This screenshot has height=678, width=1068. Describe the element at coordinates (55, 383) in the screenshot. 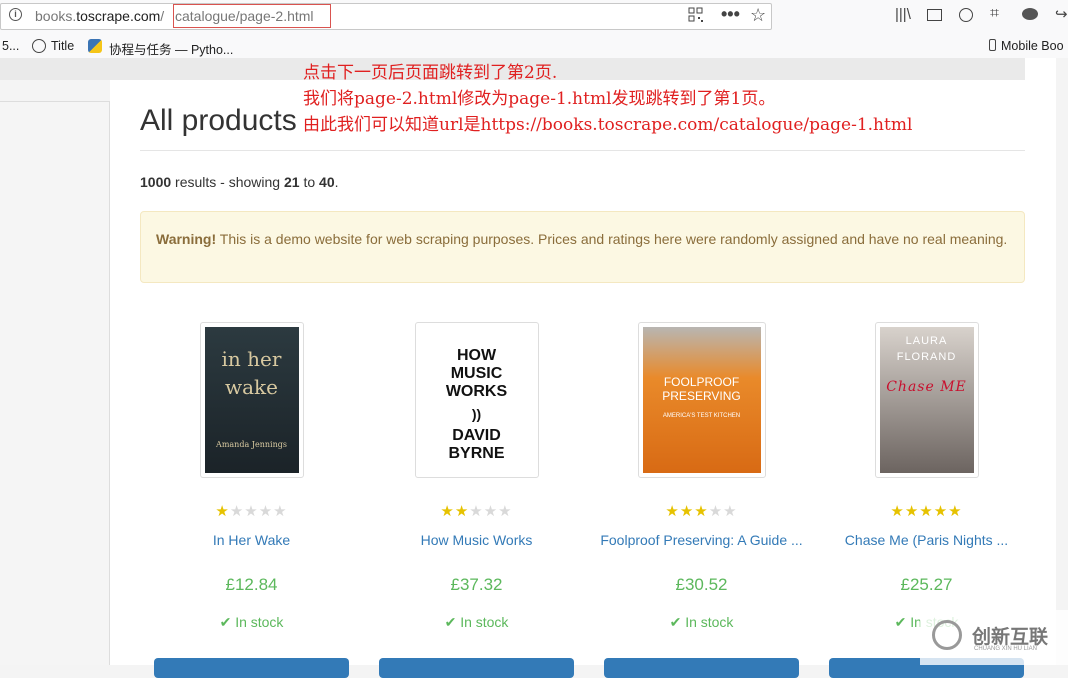

I see `sidebar` at that location.